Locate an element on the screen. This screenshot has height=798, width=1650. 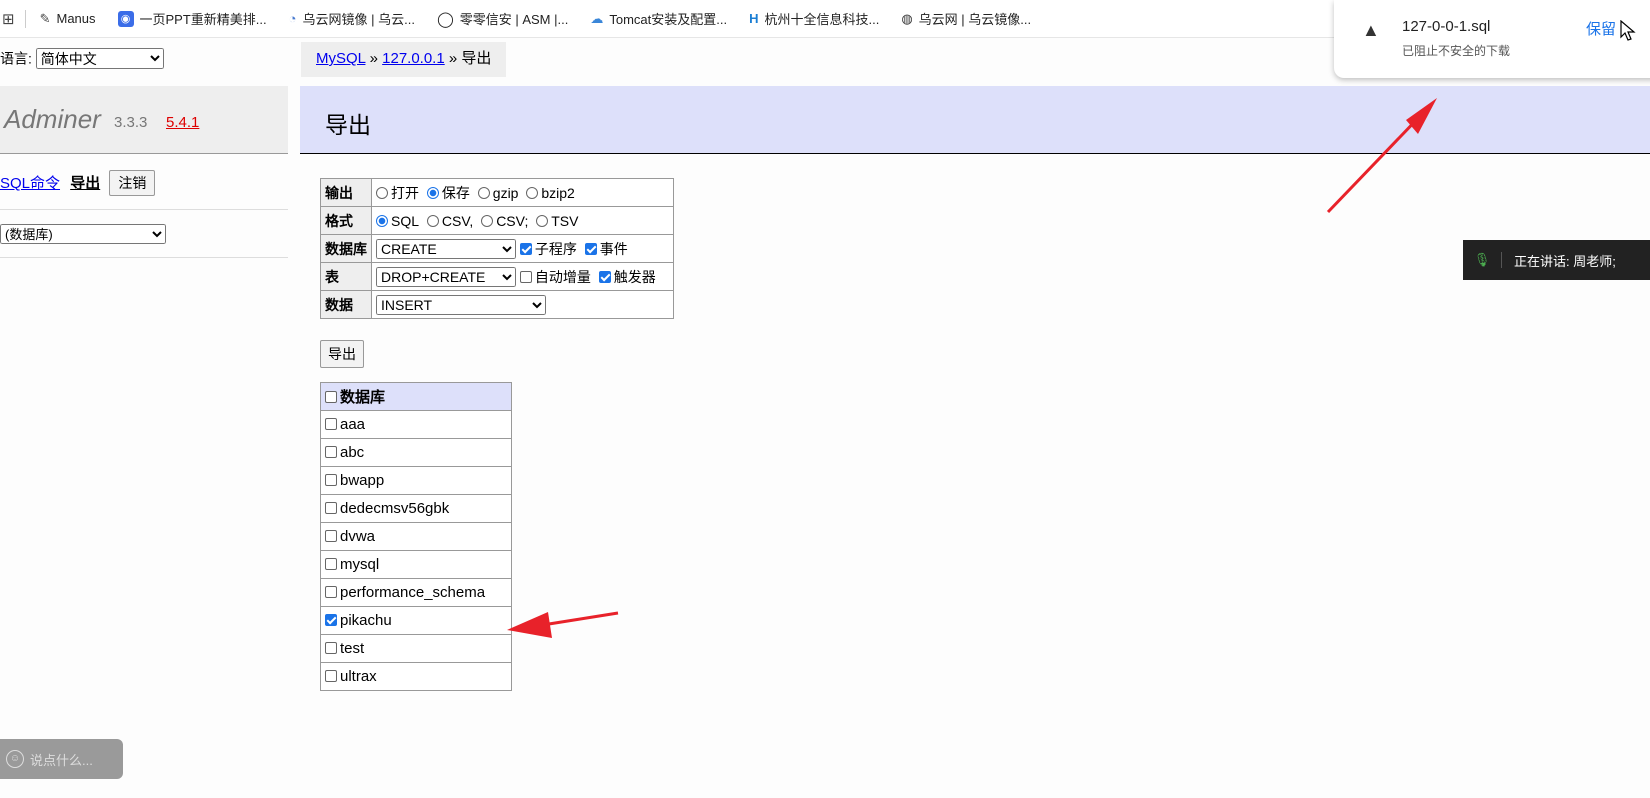
speaker-name: 周老师; is located at coordinates (1594, 261).